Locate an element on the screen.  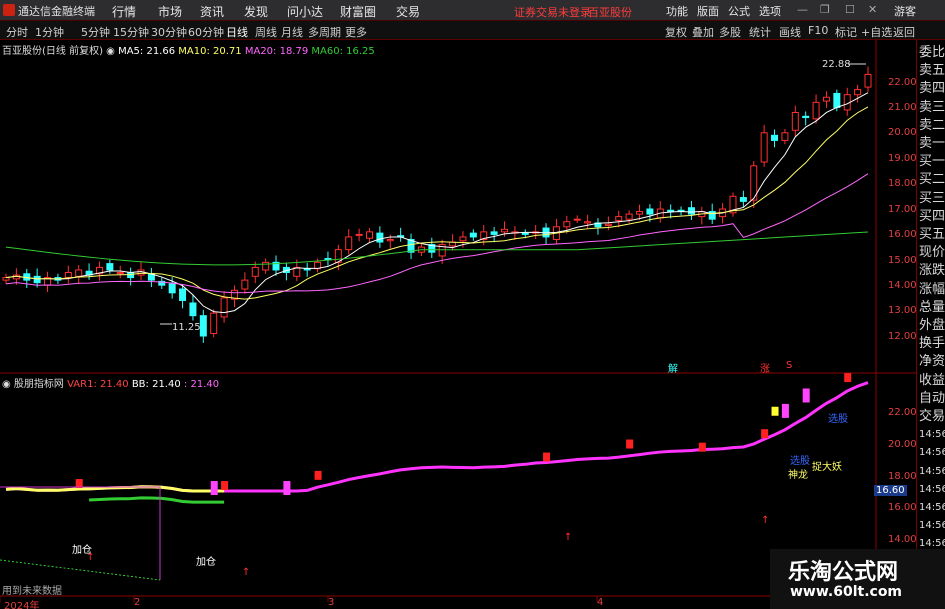
signal-block-yellow is located at coordinates (775, 411).